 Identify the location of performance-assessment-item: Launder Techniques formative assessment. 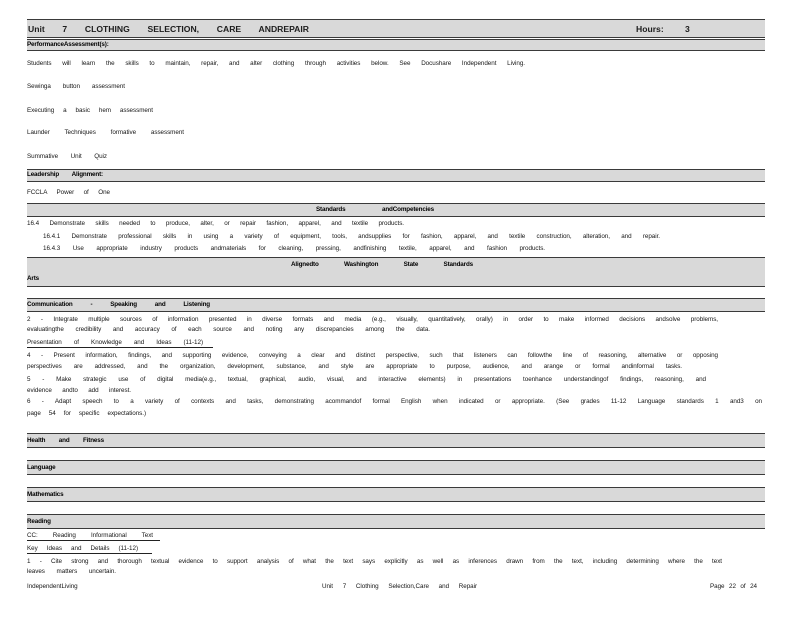
(105, 132).